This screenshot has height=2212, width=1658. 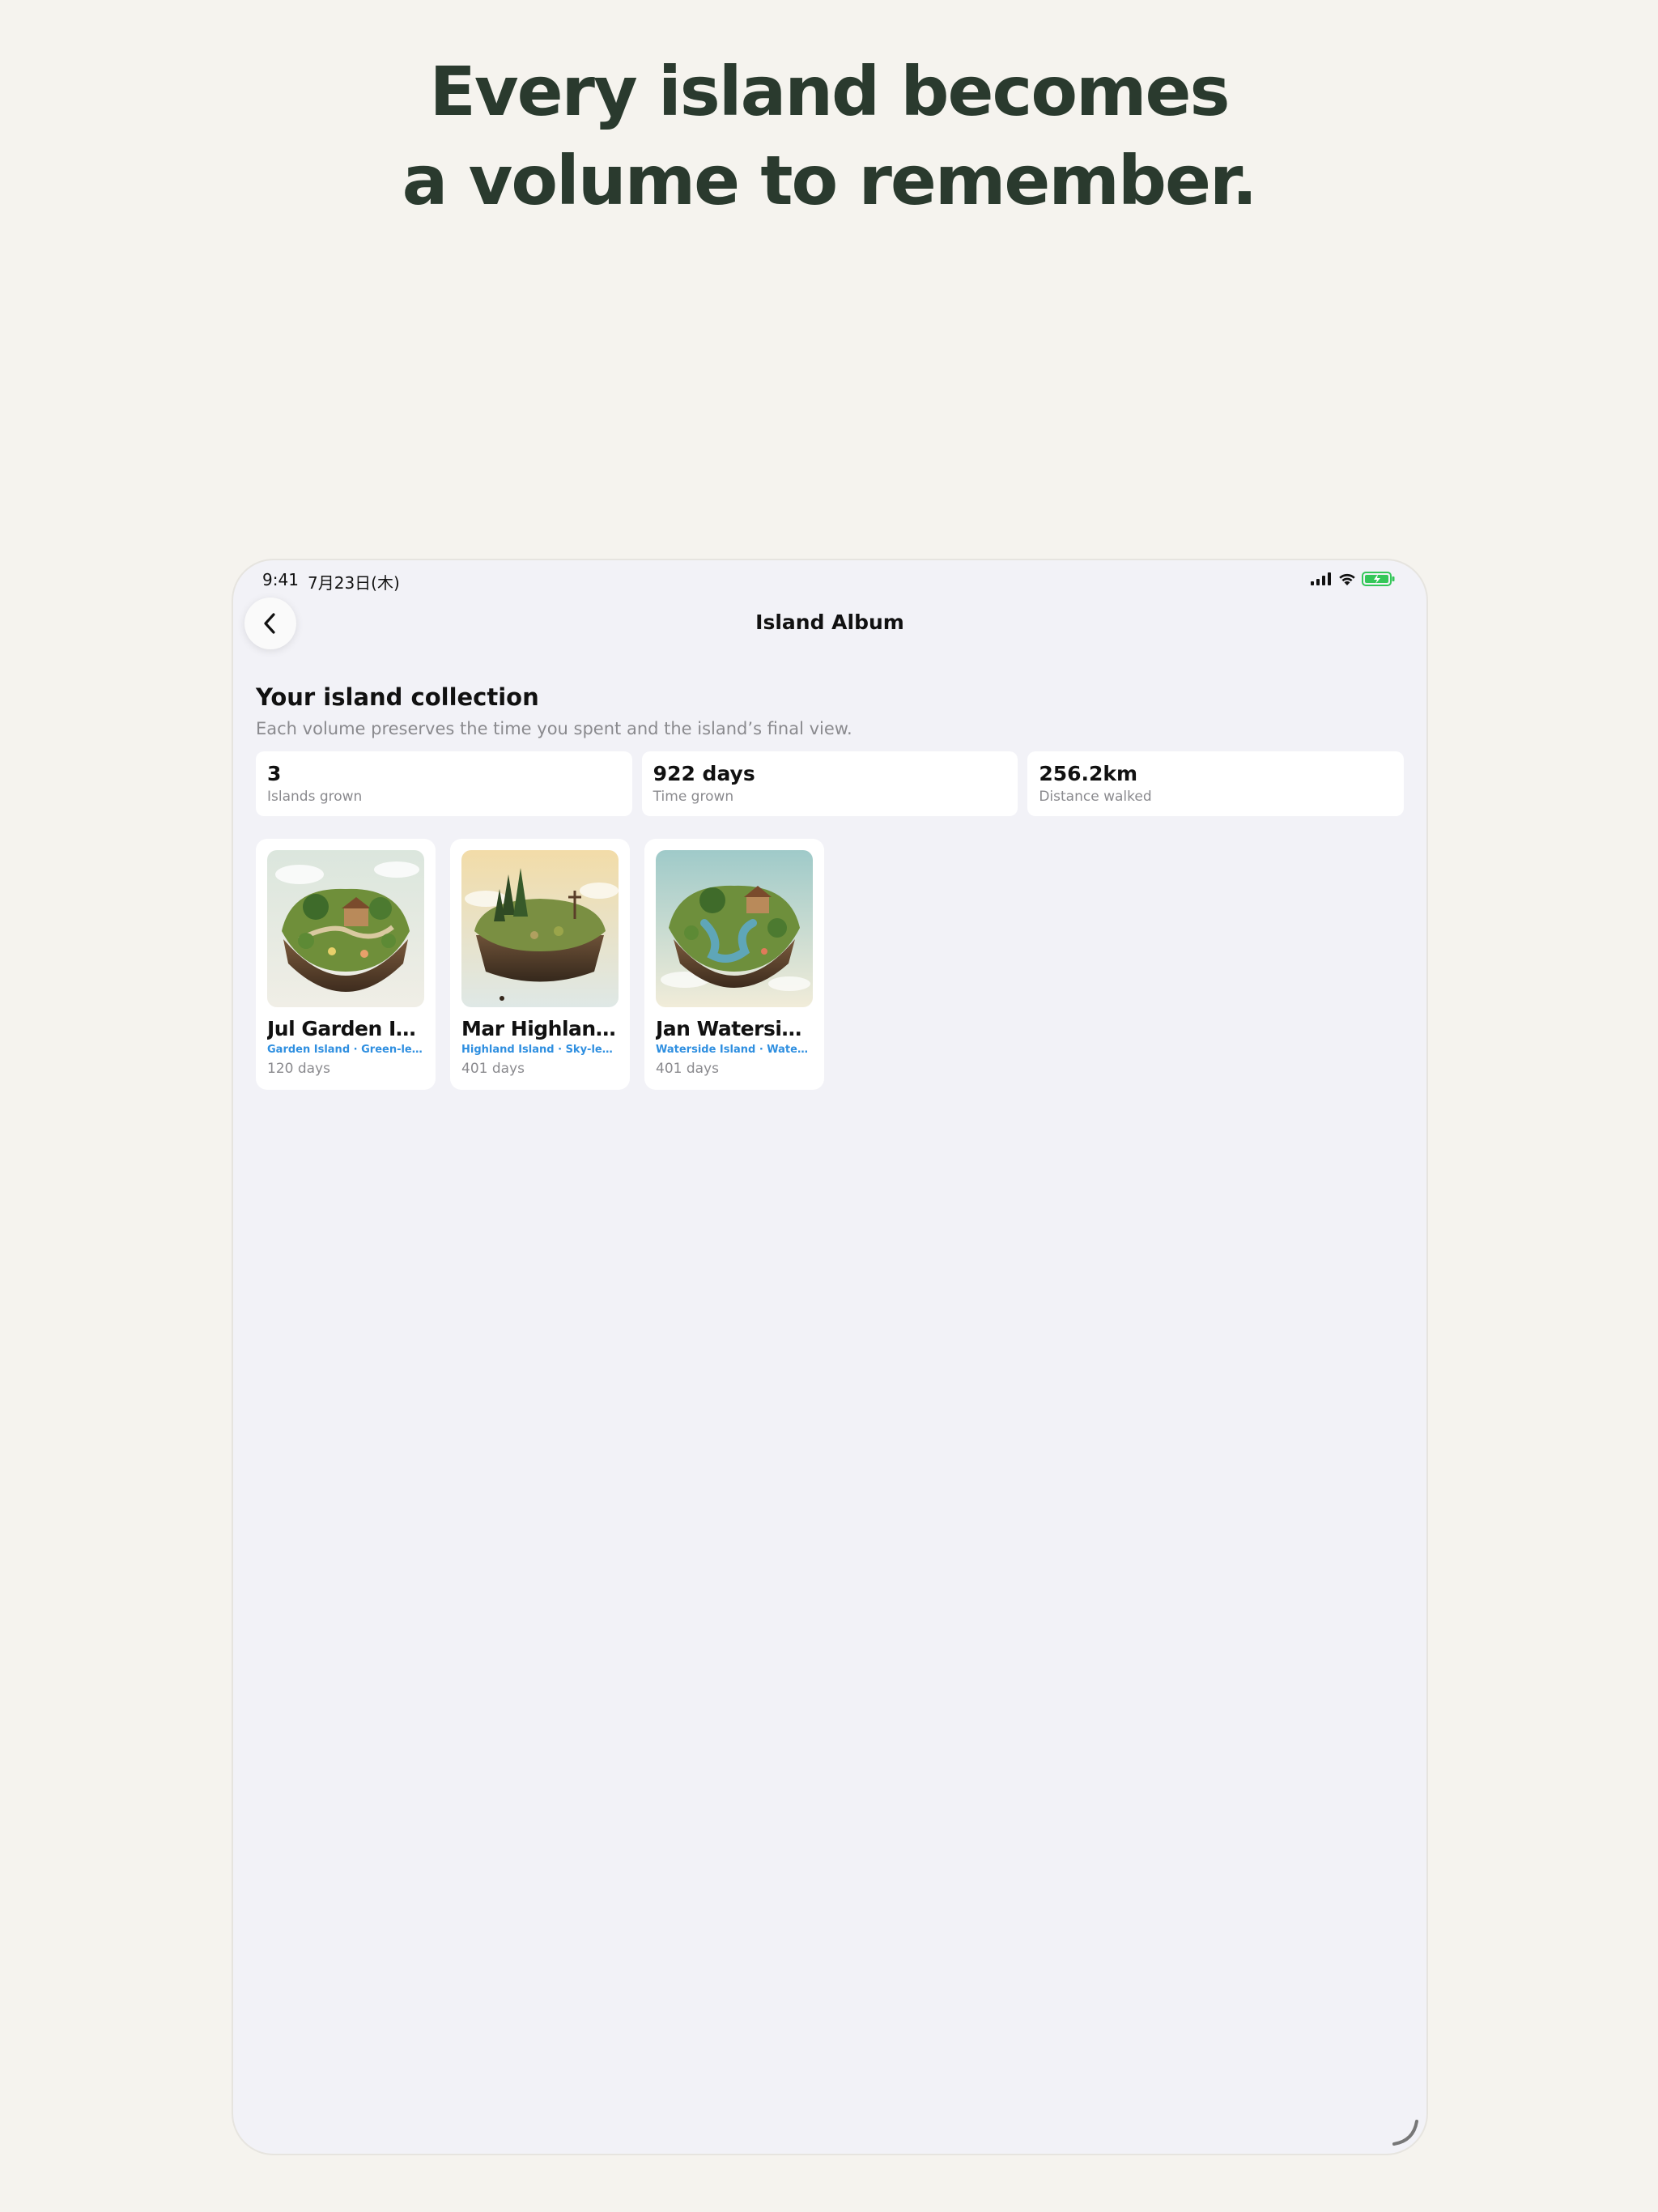 I want to click on collection-title: Your island collection, so click(x=397, y=697).